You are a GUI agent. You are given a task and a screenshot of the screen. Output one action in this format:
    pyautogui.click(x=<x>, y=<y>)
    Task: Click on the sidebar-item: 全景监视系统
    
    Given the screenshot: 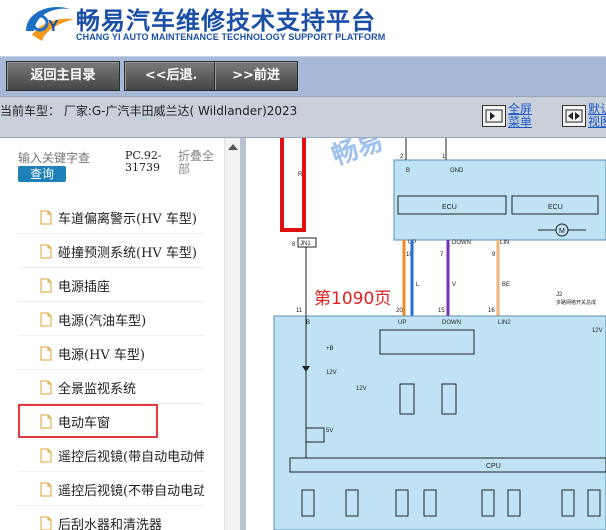 What is the action you would take?
    pyautogui.click(x=111, y=387)
    